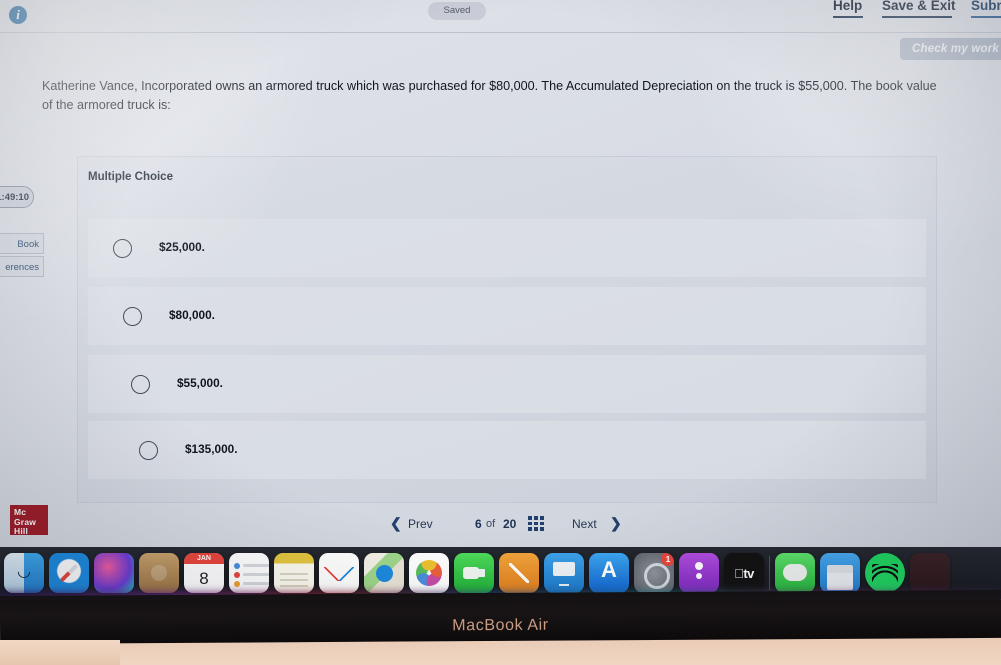  What do you see at coordinates (159, 573) in the screenshot?
I see `dock-icon-contacts` at bounding box center [159, 573].